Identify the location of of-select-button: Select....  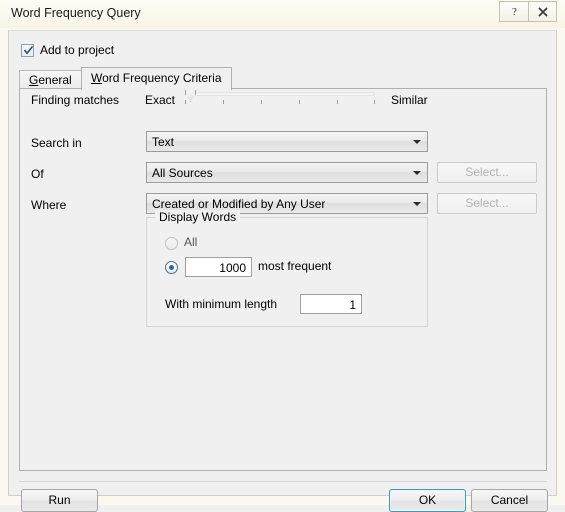
(487, 172).